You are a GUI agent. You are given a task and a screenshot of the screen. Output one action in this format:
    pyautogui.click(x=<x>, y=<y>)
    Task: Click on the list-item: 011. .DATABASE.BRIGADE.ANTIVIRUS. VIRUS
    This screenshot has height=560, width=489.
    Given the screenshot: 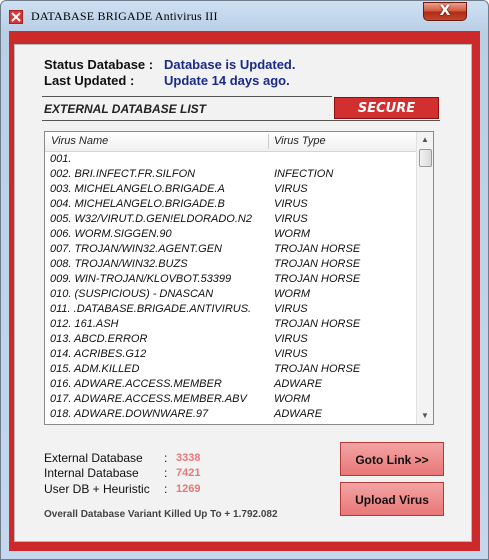 What is the action you would take?
    pyautogui.click(x=231, y=309)
    